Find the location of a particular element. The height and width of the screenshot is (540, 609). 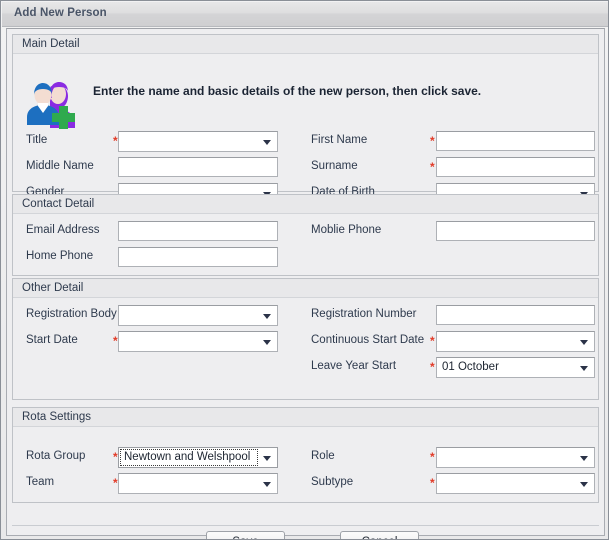

textbox-home-phone is located at coordinates (198, 257).